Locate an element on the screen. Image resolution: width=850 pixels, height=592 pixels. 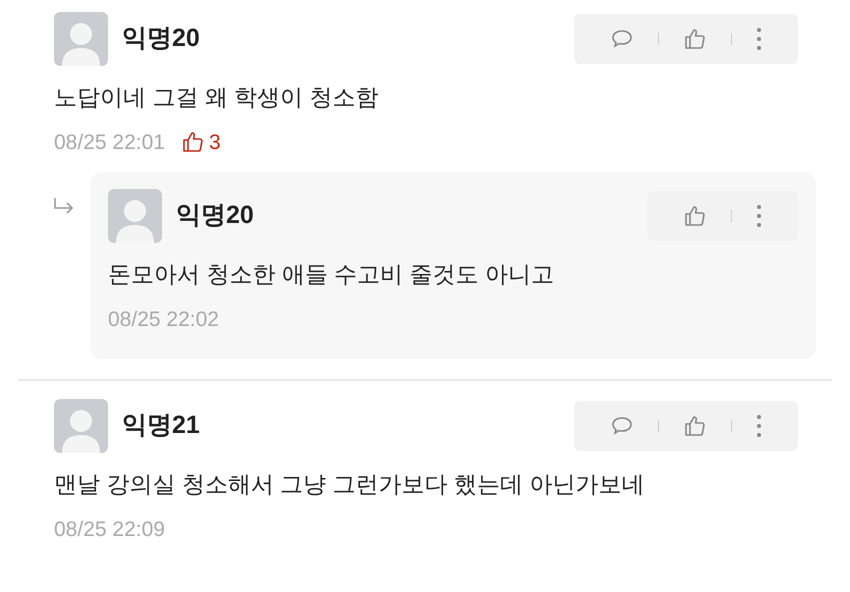
comment-text: 맨날 강의실 청소해서 그냥 그런가보다 했는데 아닌가보네 is located at coordinates (350, 484).